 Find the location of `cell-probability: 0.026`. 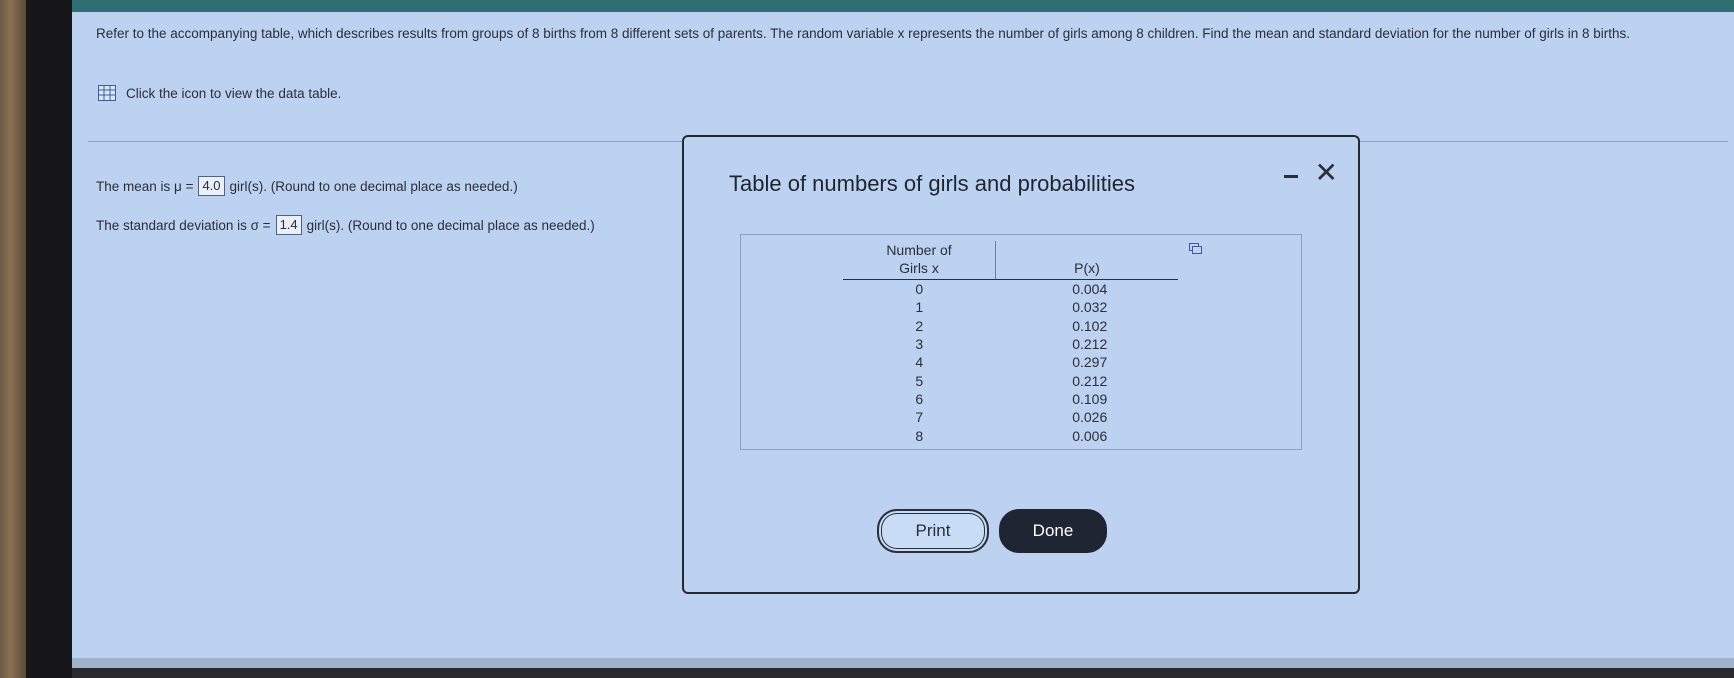

cell-probability: 0.026 is located at coordinates (1090, 417).